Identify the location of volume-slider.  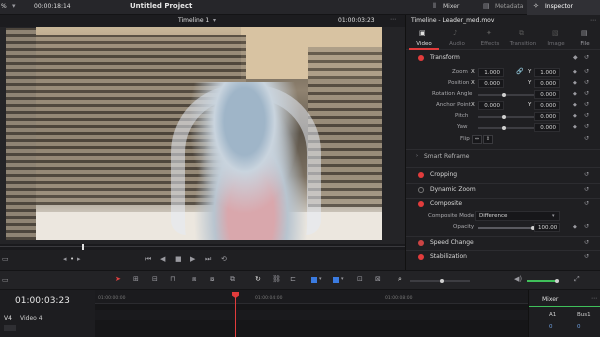
(542, 281).